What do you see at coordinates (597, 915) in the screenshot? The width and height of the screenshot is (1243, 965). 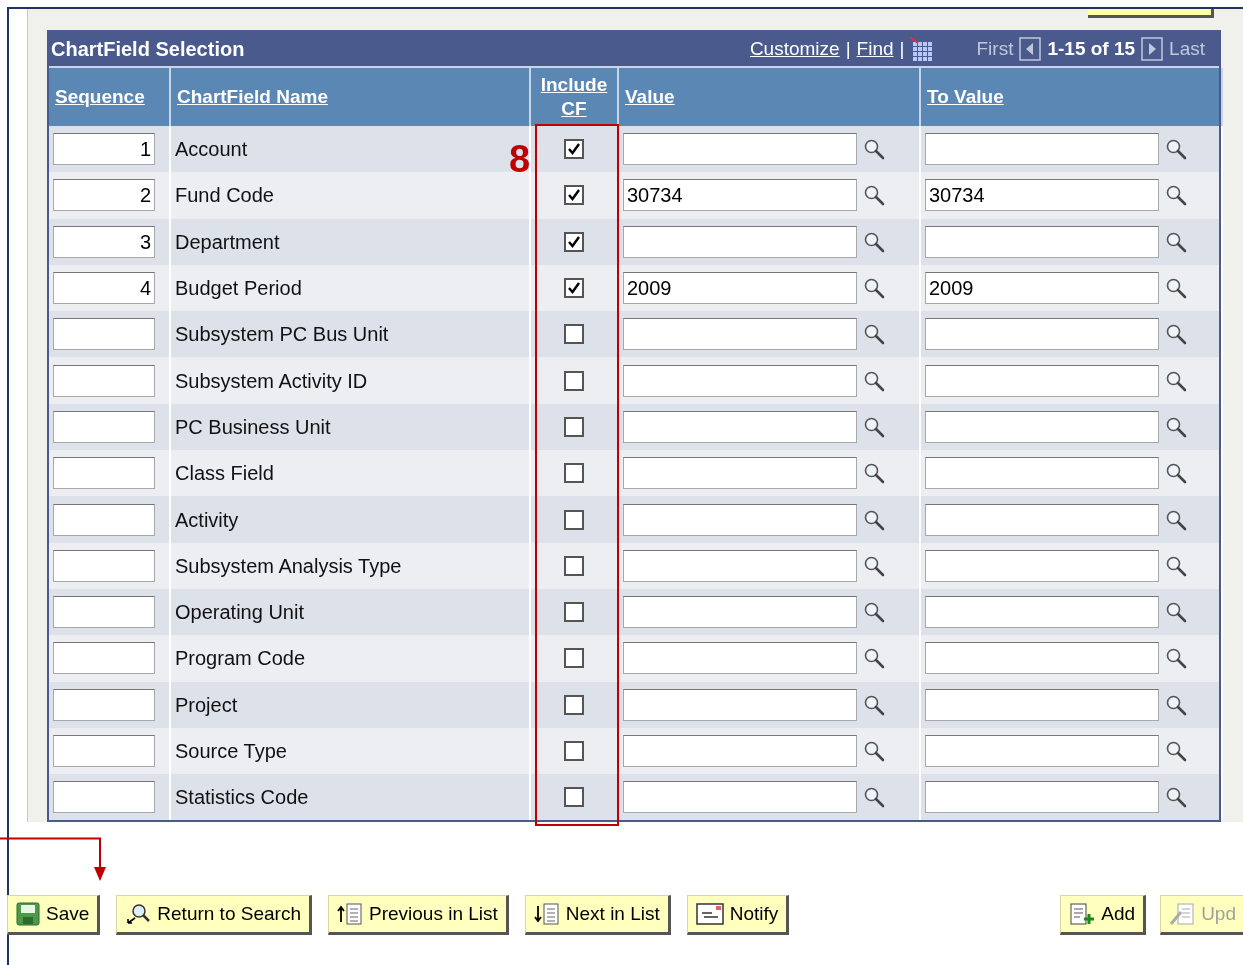 I see `next-button: Next in List` at bounding box center [597, 915].